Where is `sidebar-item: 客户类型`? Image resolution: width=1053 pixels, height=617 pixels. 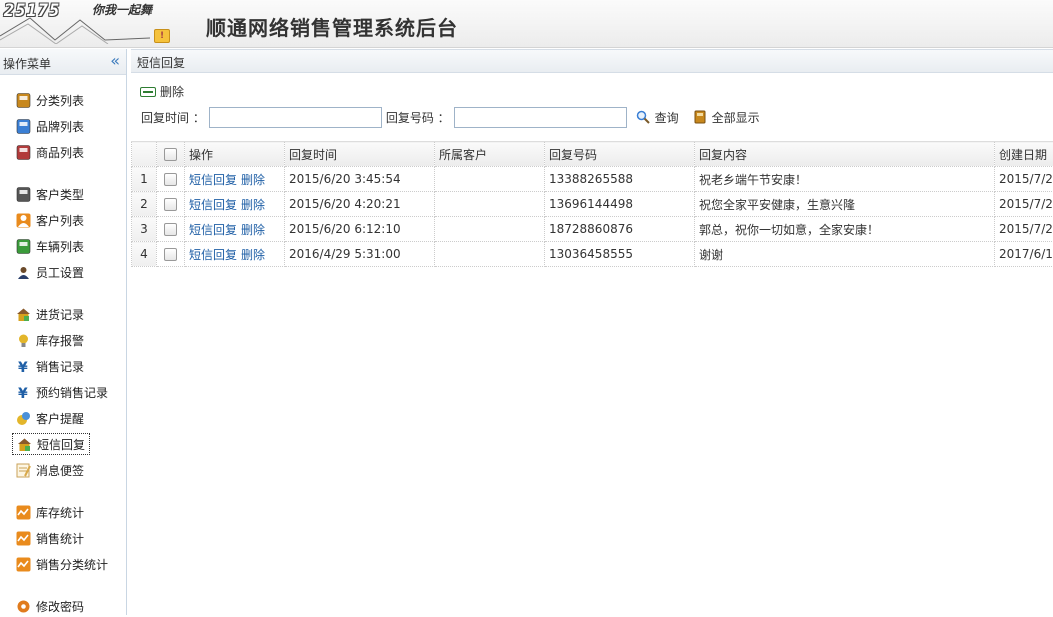
sidebar-item: 客户类型 is located at coordinates (50, 194).